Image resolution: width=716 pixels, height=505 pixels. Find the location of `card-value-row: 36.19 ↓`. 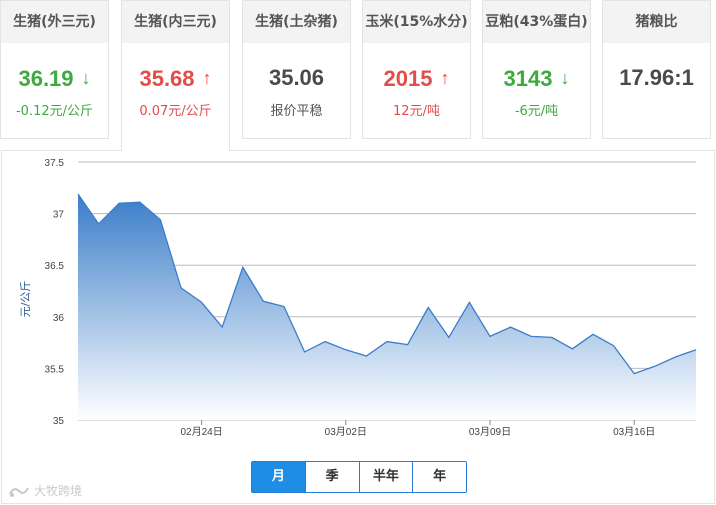

card-value-row: 36.19 ↓ is located at coordinates (54, 78).